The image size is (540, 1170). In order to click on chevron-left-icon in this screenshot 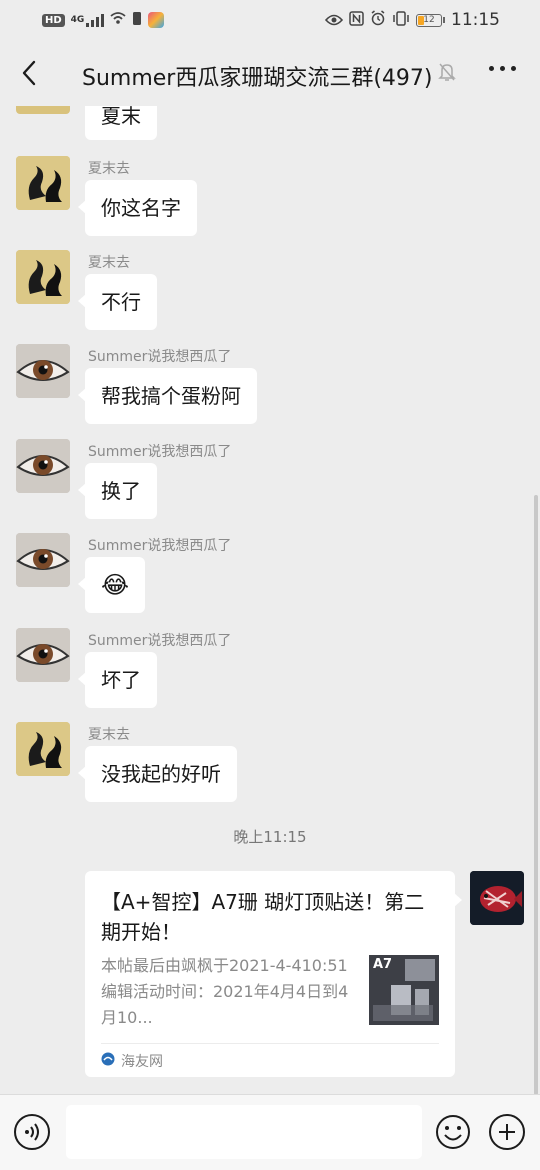, I will do `click(29, 73)`.